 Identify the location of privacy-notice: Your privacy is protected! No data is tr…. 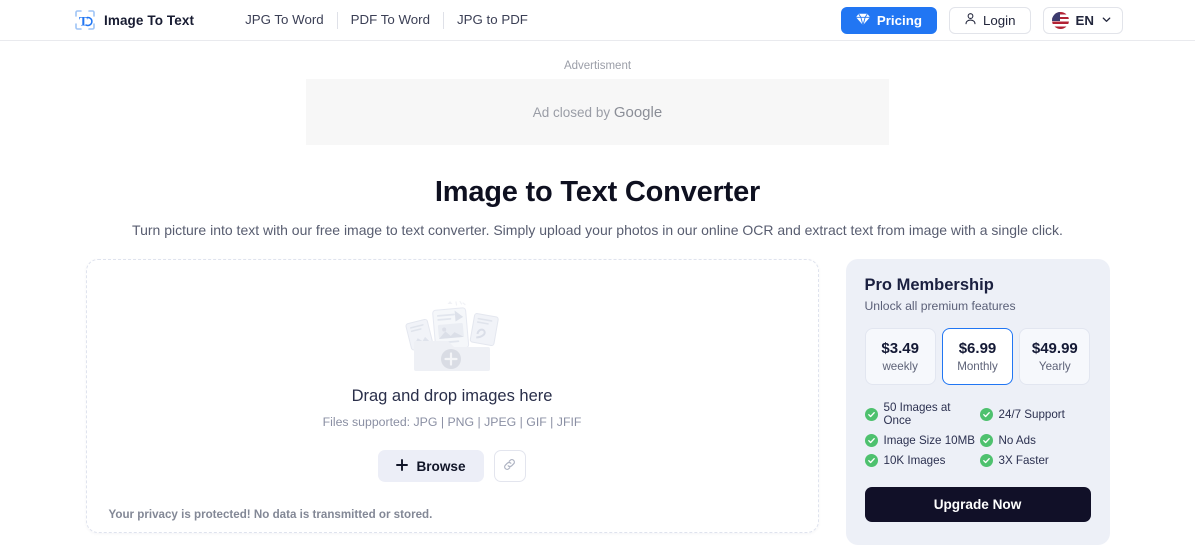
(270, 514).